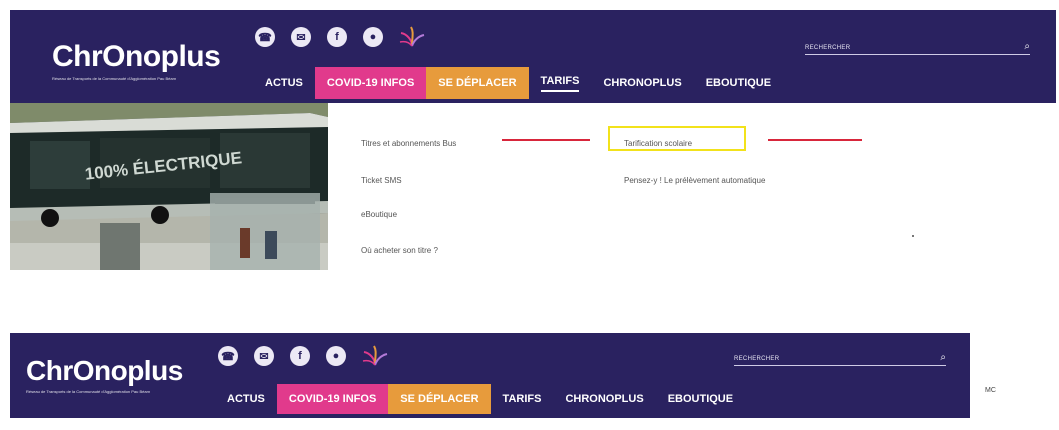  I want to click on side-text: MC, so click(990, 390).